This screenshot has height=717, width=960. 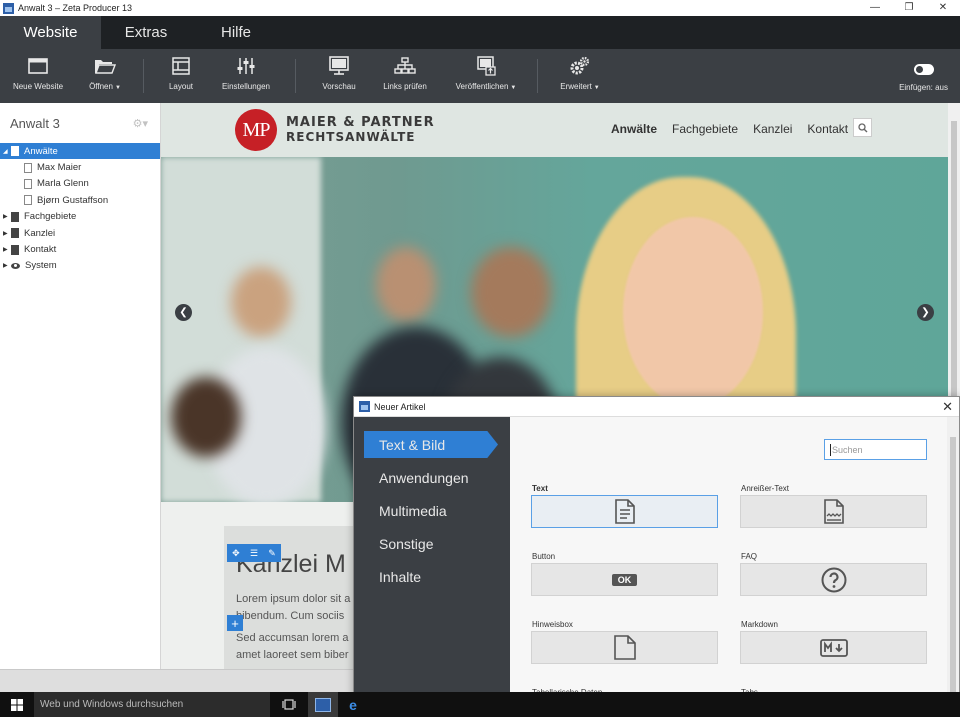 What do you see at coordinates (923, 69) in the screenshot?
I see `insert-toggle` at bounding box center [923, 69].